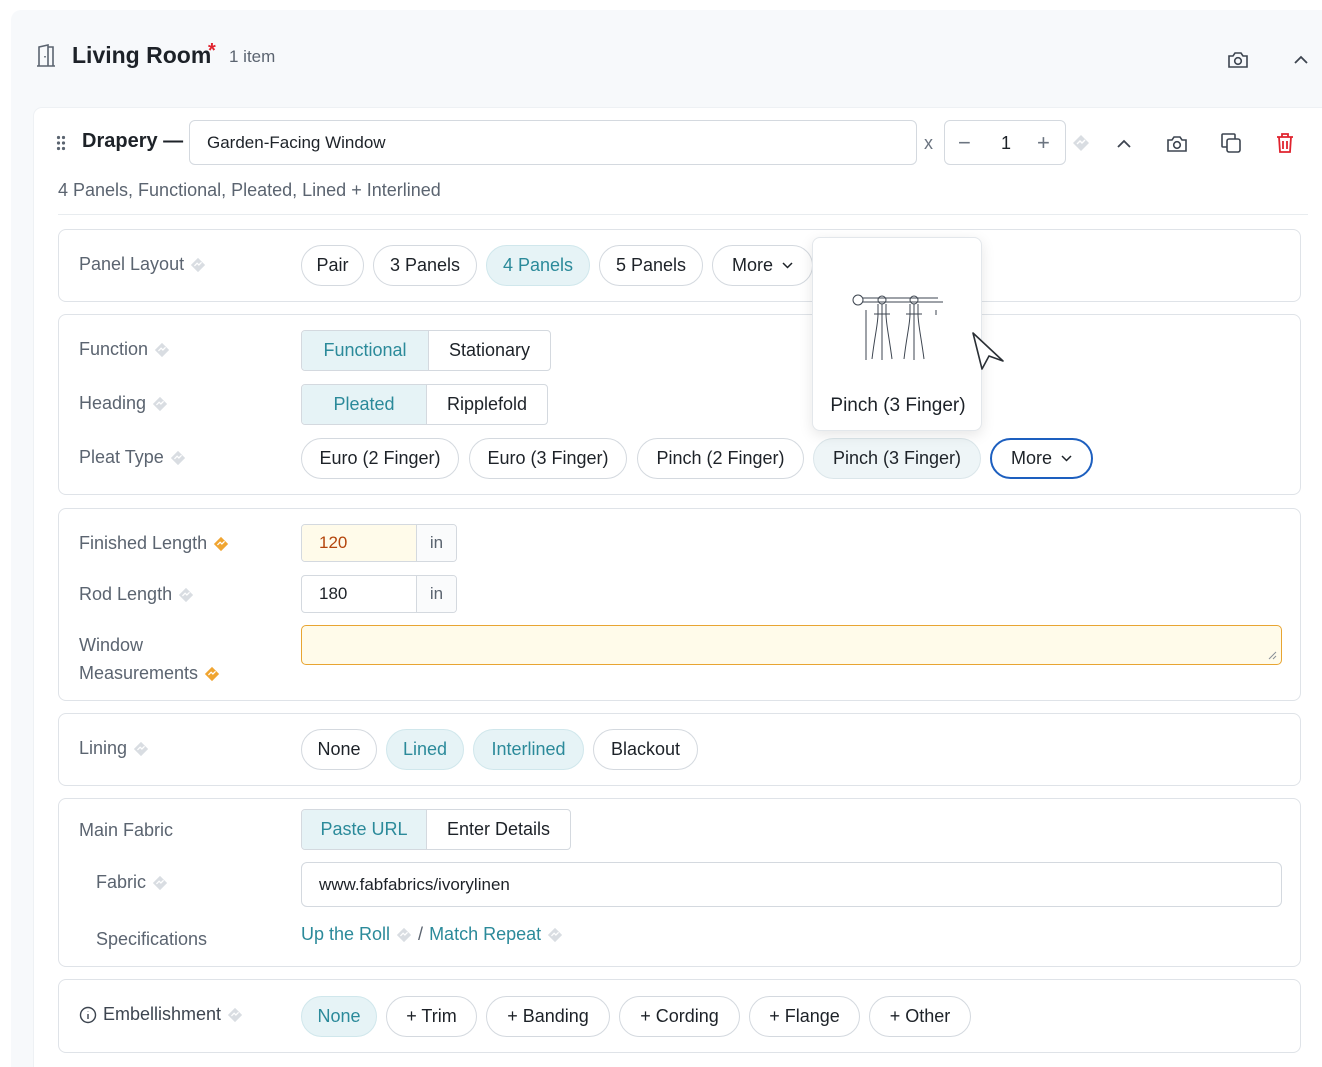  I want to click on pleat-type-label: Pleat Type, so click(132, 457).